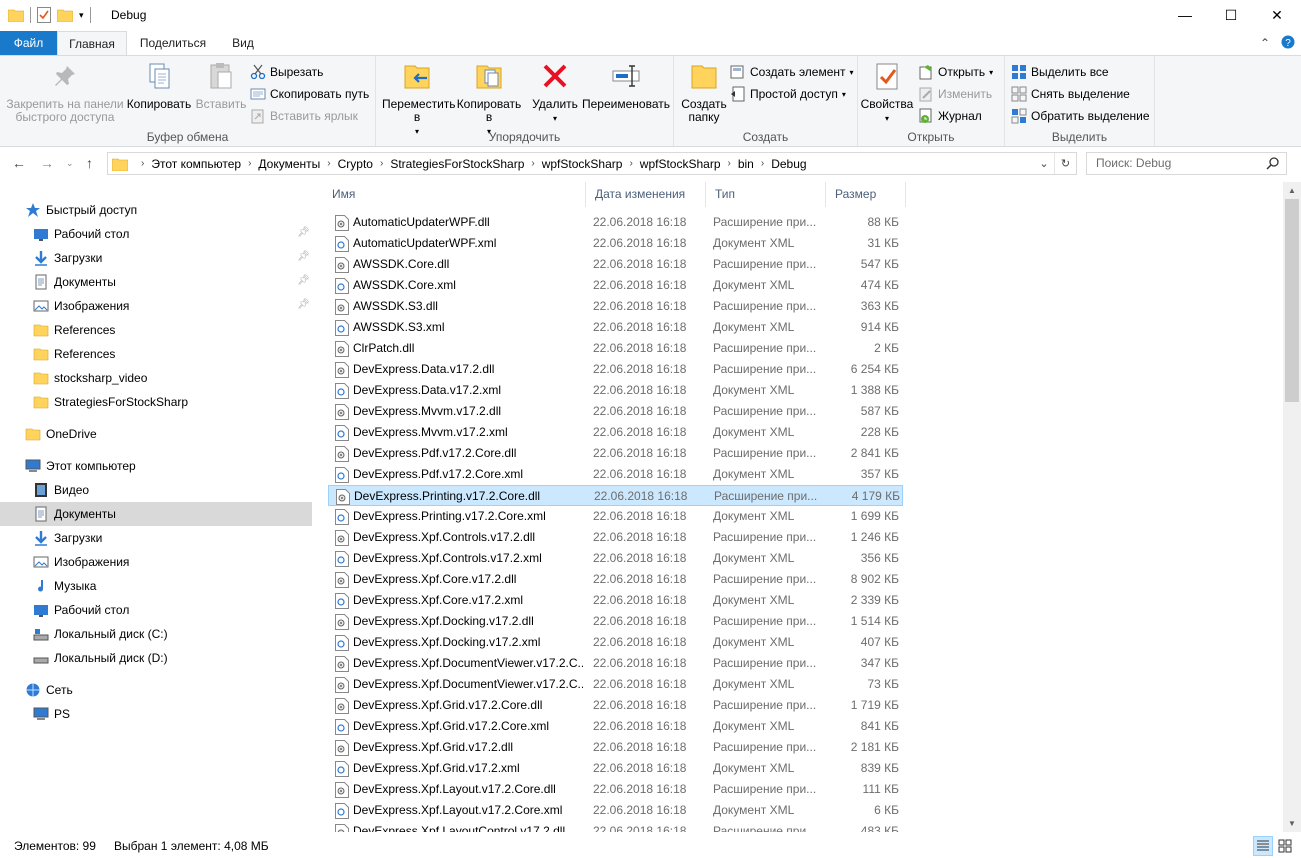  Describe the element at coordinates (955, 94) in the screenshot. I see `edit-button: Изменить` at that location.